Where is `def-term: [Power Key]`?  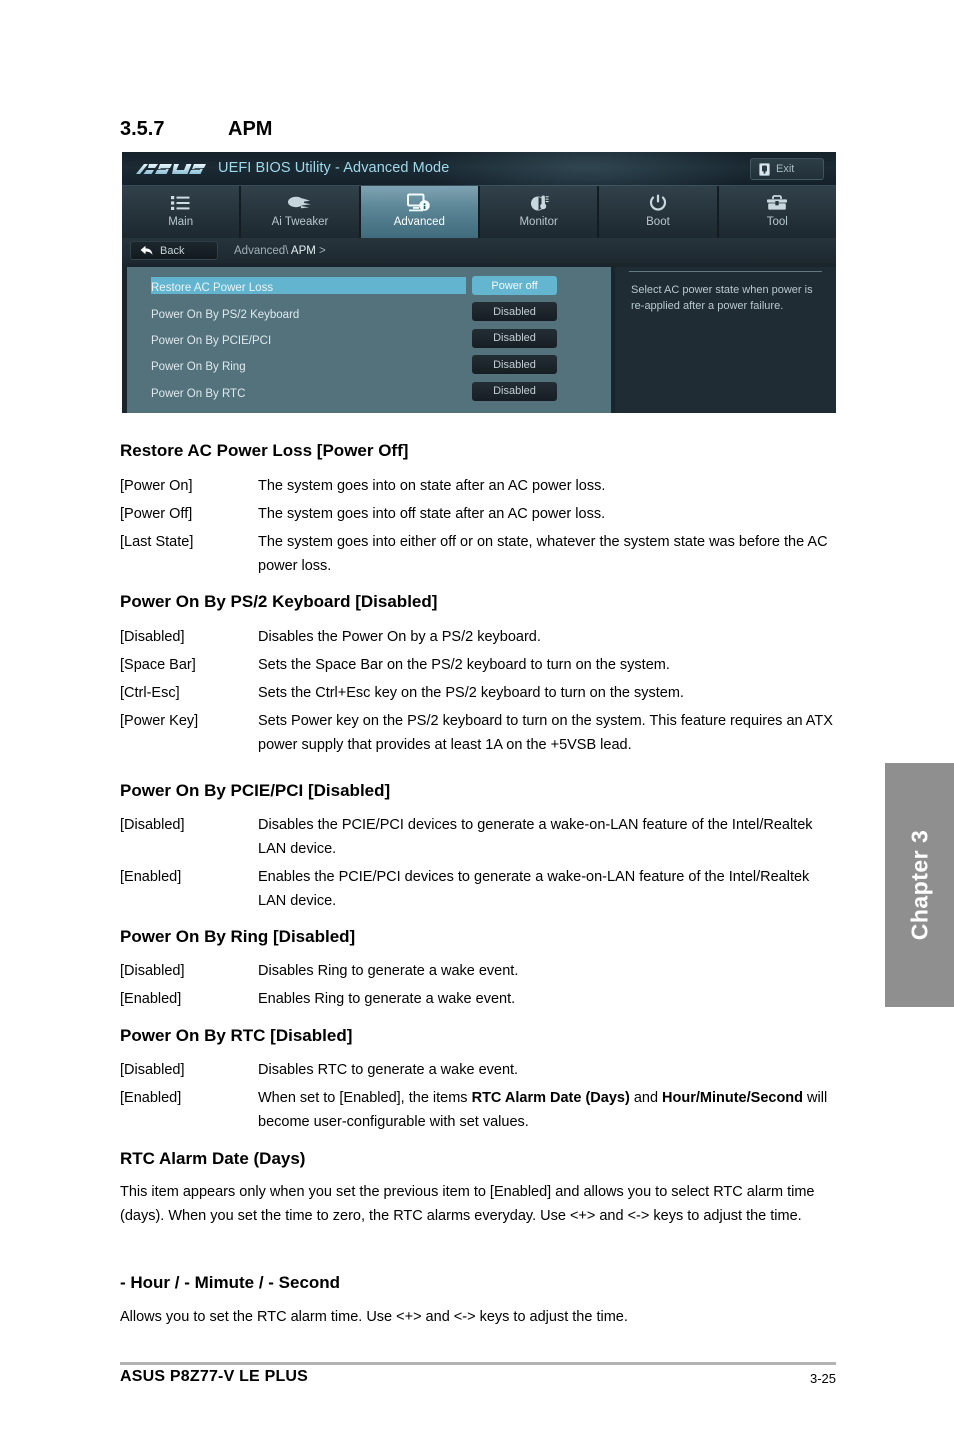 def-term: [Power Key] is located at coordinates (159, 721).